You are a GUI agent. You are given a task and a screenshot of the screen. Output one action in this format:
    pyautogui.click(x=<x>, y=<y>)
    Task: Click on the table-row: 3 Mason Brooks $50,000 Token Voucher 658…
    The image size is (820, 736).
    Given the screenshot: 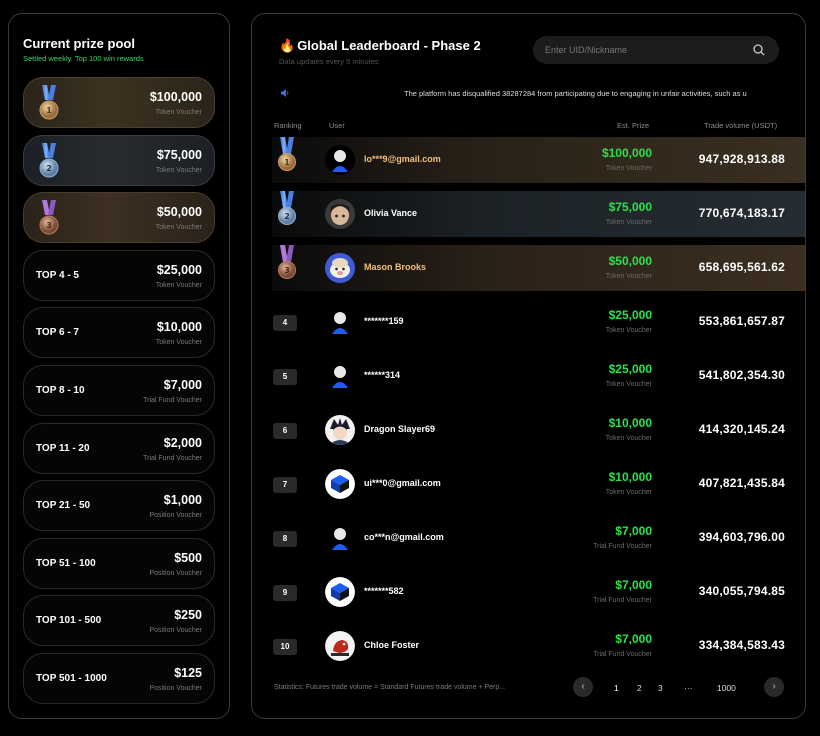 What is the action you would take?
    pyautogui.click(x=538, y=268)
    